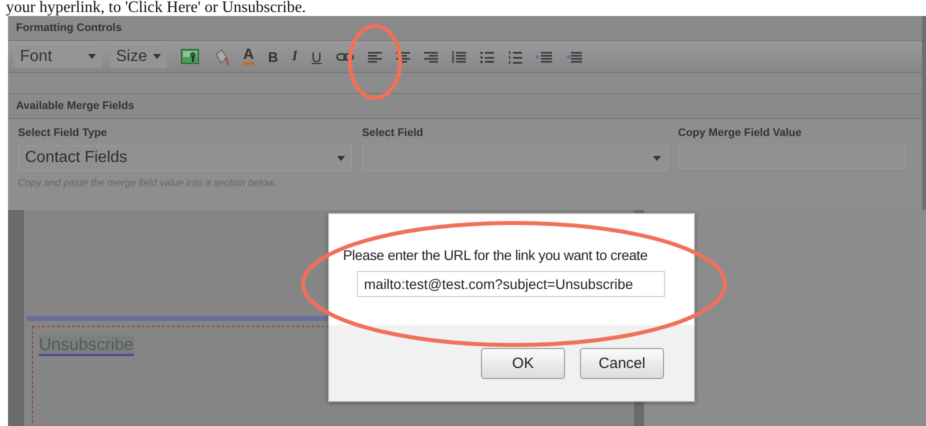 The height and width of the screenshot is (426, 926). What do you see at coordinates (393, 134) in the screenshot?
I see `field-label: Select Field` at bounding box center [393, 134].